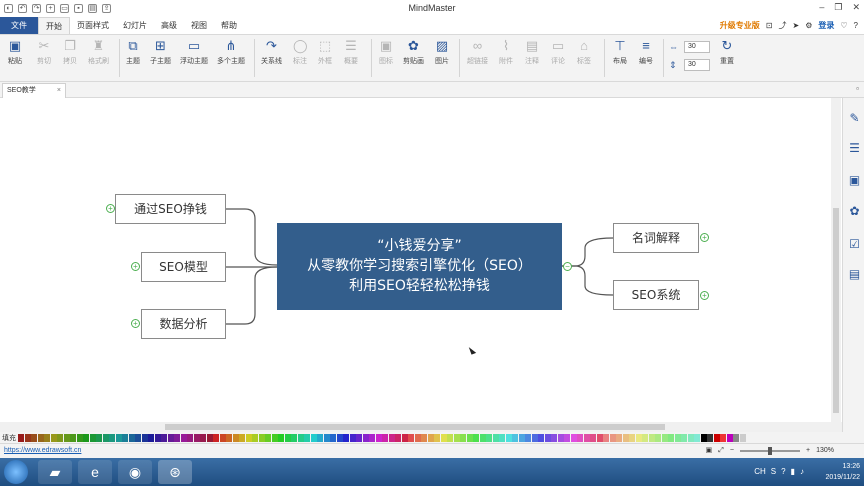 This screenshot has width=864, height=486. Describe the element at coordinates (442, 52) in the screenshot. I see `picture-button: ▨ 图片` at that location.